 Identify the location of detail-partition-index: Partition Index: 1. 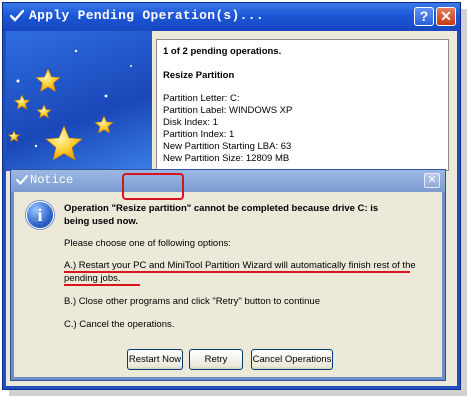
(199, 134).